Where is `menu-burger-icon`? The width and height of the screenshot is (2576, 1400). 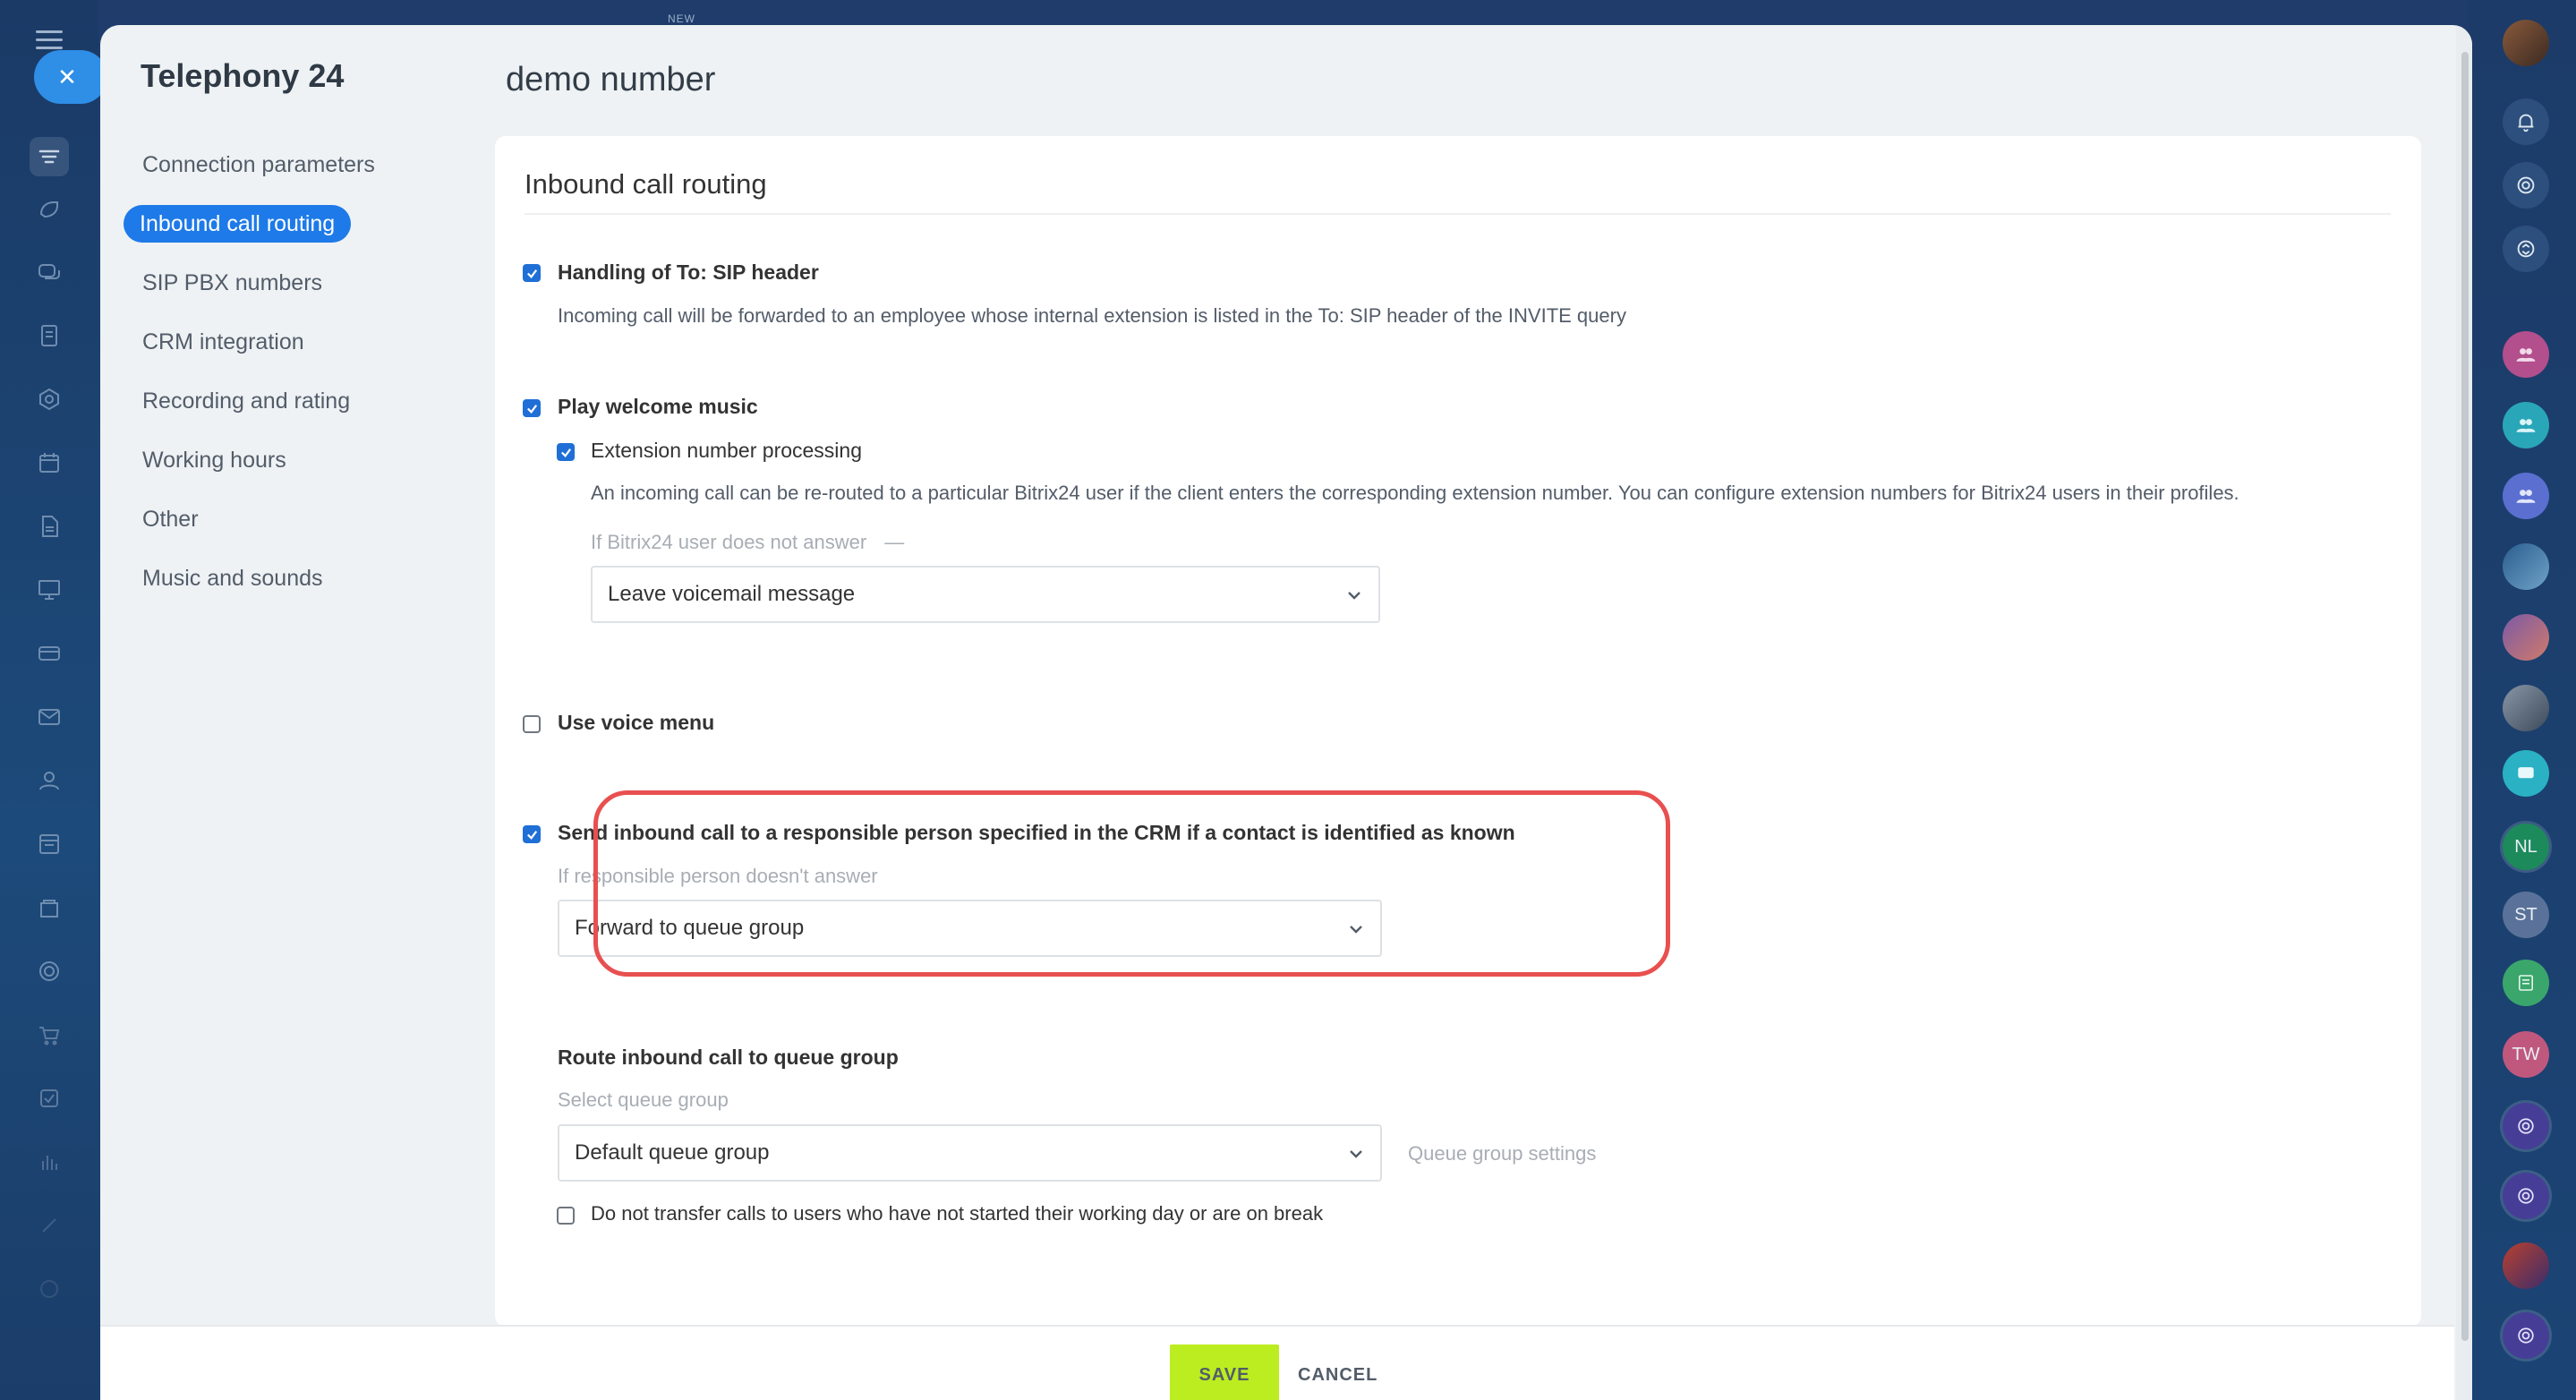 menu-burger-icon is located at coordinates (49, 40).